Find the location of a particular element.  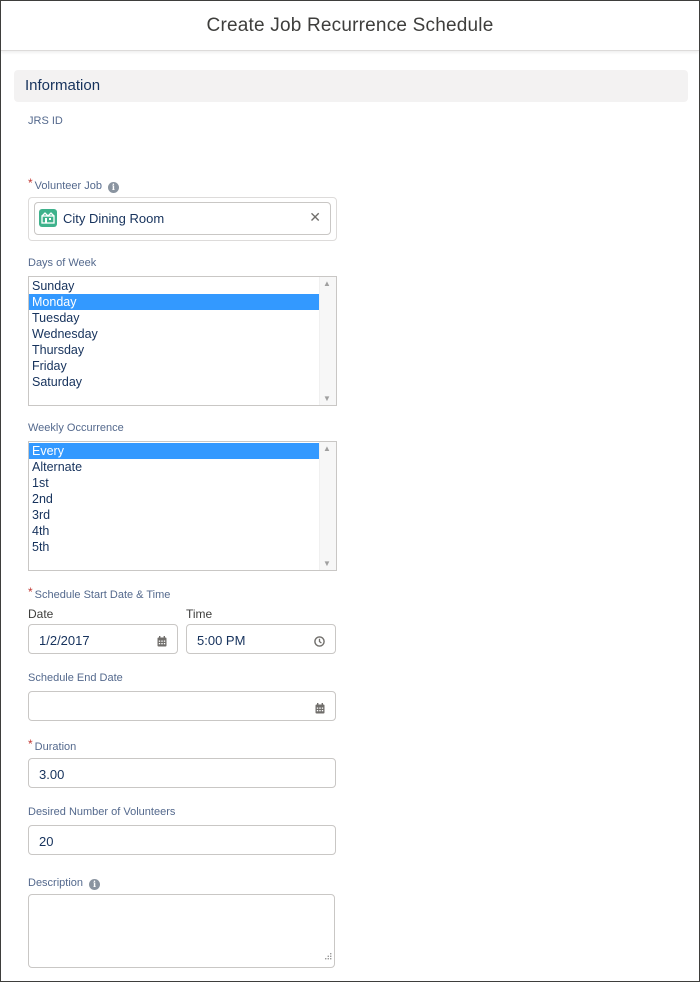

start-date-input: 1/2/2017 is located at coordinates (103, 639).